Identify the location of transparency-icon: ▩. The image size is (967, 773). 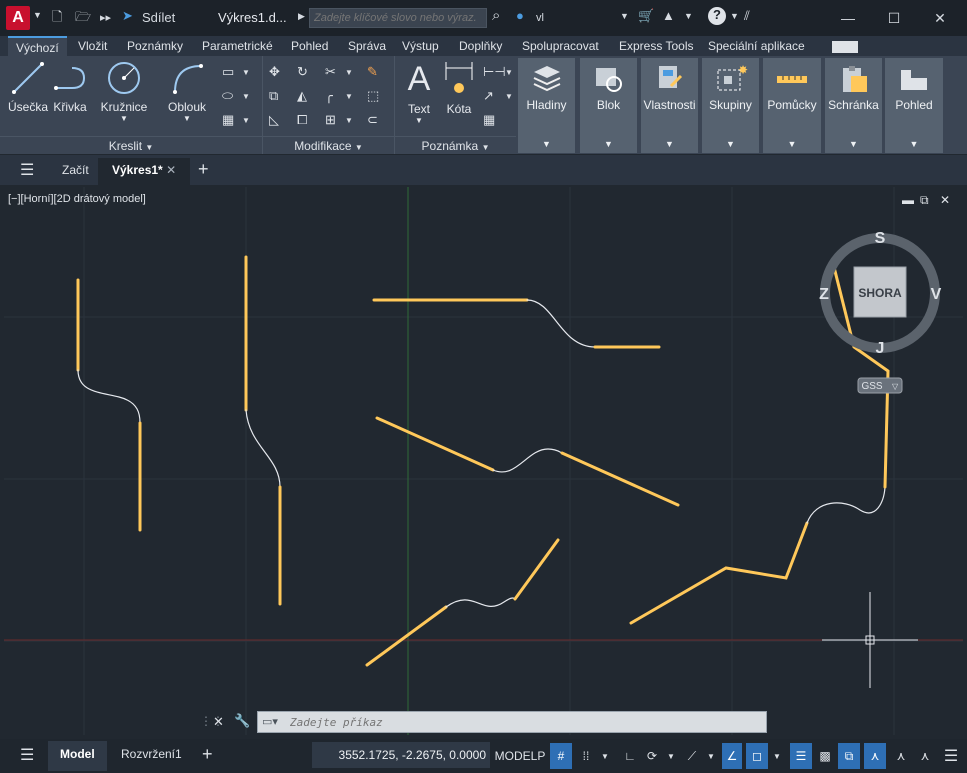
(825, 756).